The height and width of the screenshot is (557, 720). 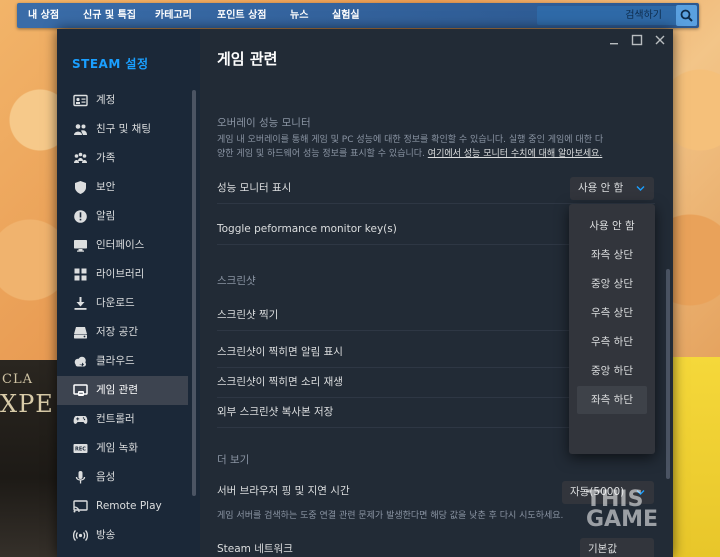 What do you see at coordinates (115, 361) in the screenshot?
I see `sidebar-item-label: 클라우드` at bounding box center [115, 361].